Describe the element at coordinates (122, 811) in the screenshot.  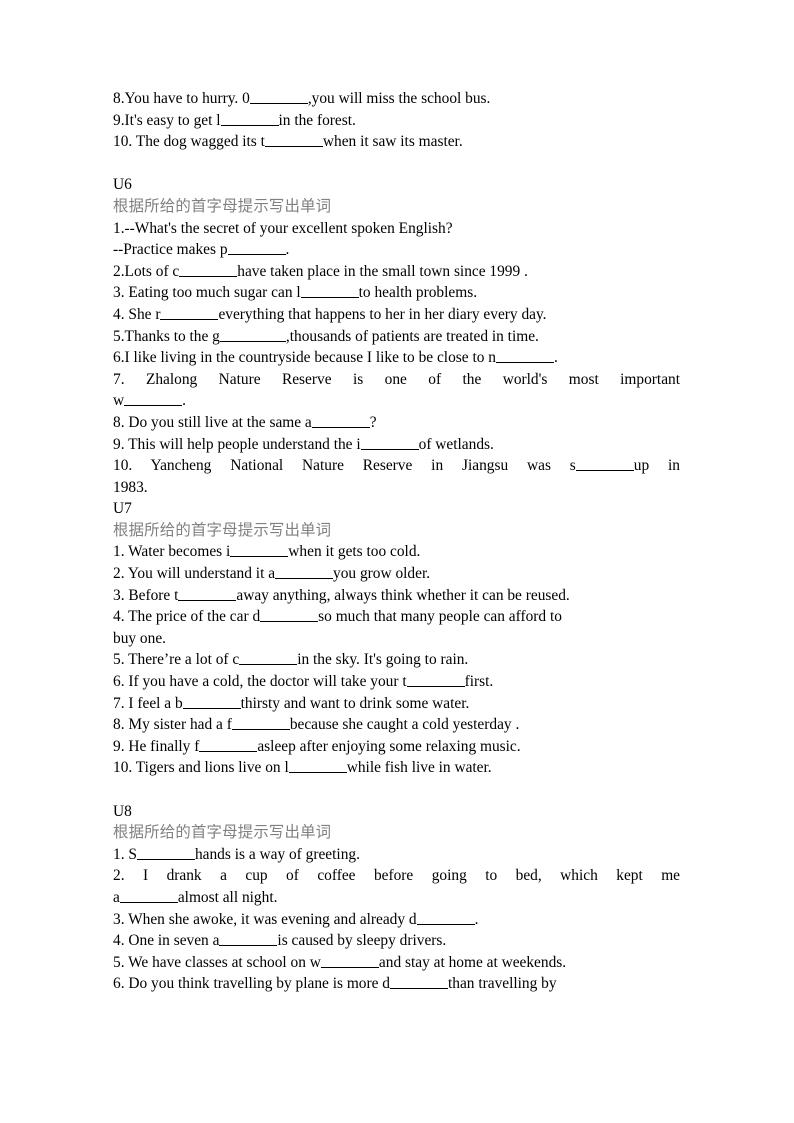
I see `unit-label-u8: U8` at that location.